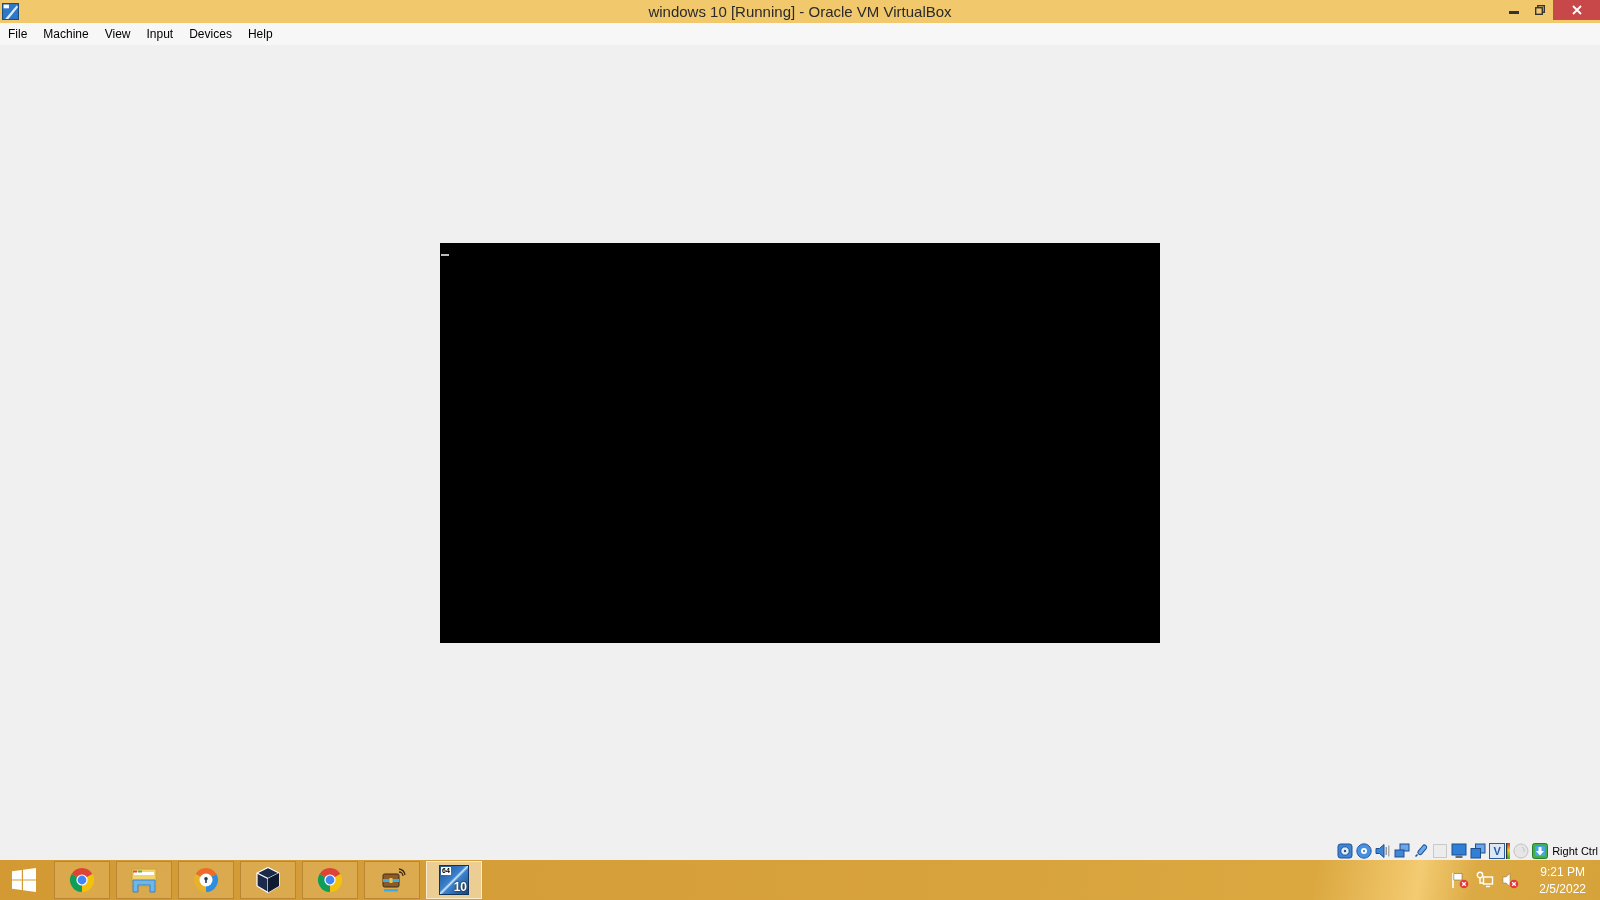 The width and height of the screenshot is (1600, 900). What do you see at coordinates (24, 880) in the screenshot?
I see `start-icon` at bounding box center [24, 880].